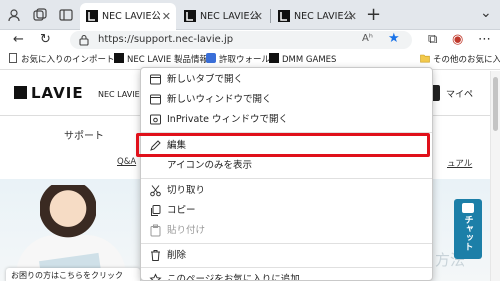 This screenshot has width=500, height=281. Describe the element at coordinates (186, 230) in the screenshot. I see `menu-label: 貼り付け` at that location.